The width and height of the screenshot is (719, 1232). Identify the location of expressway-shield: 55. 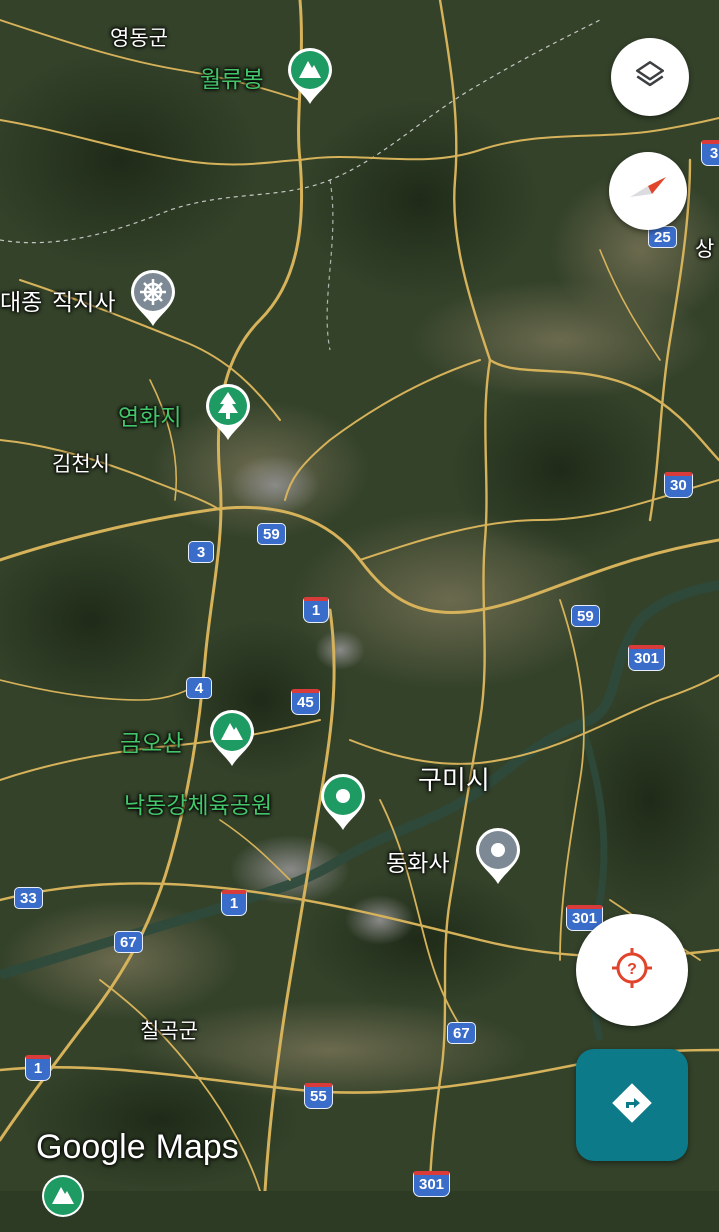
(318, 1096).